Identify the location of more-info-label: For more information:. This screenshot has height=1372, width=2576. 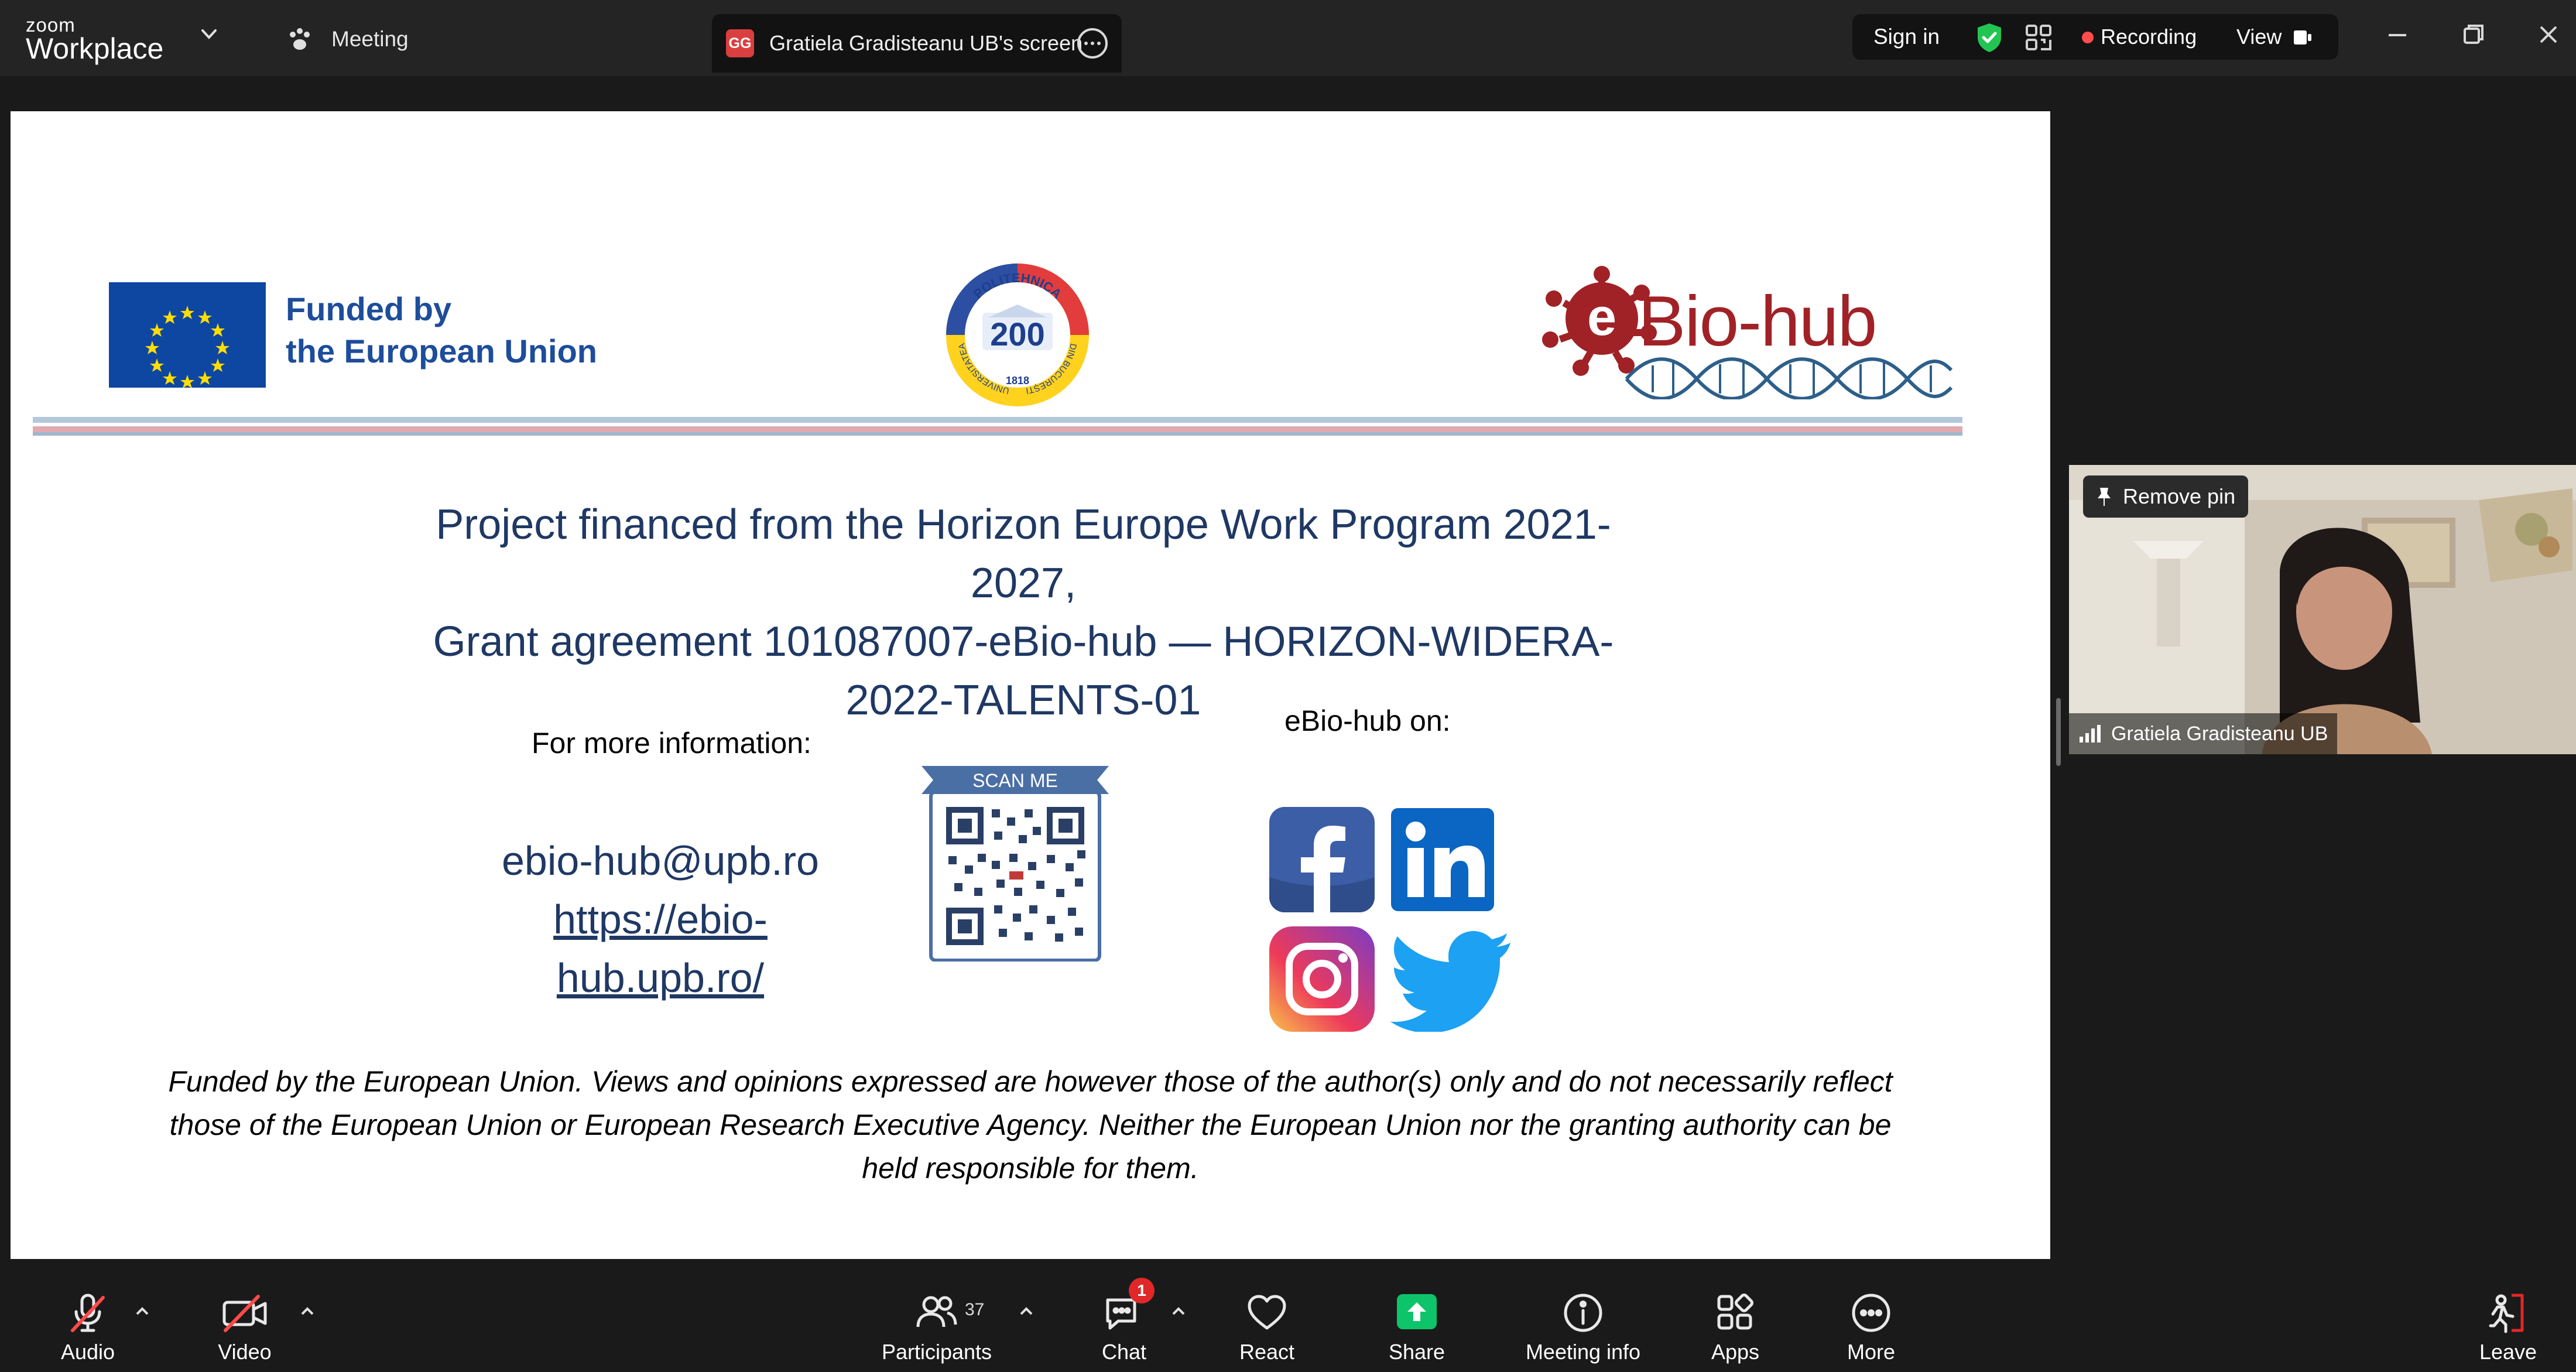
(671, 743).